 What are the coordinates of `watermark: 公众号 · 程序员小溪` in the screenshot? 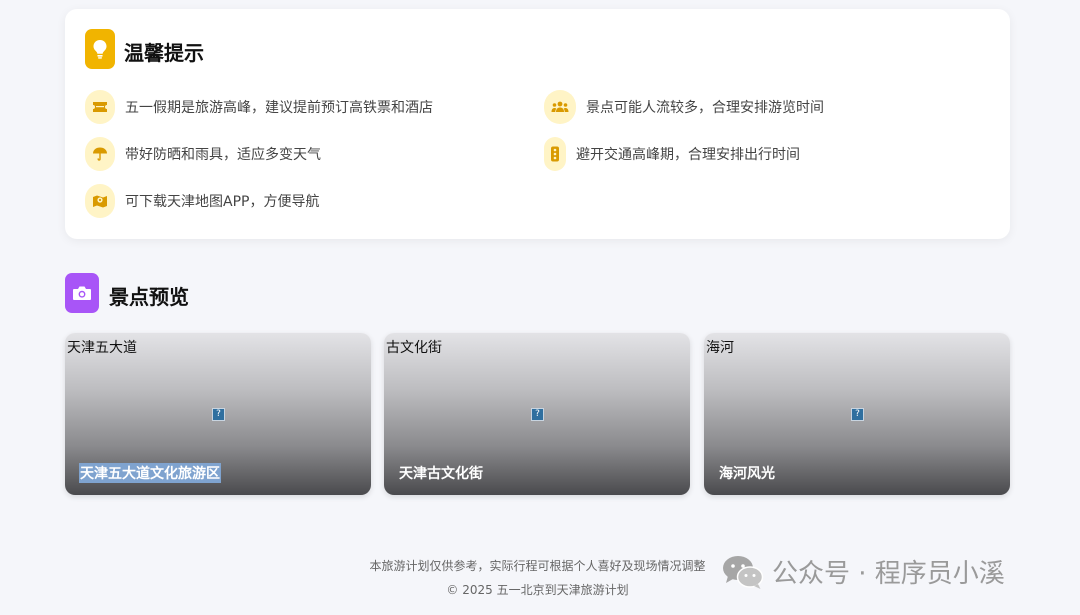 It's located at (863, 571).